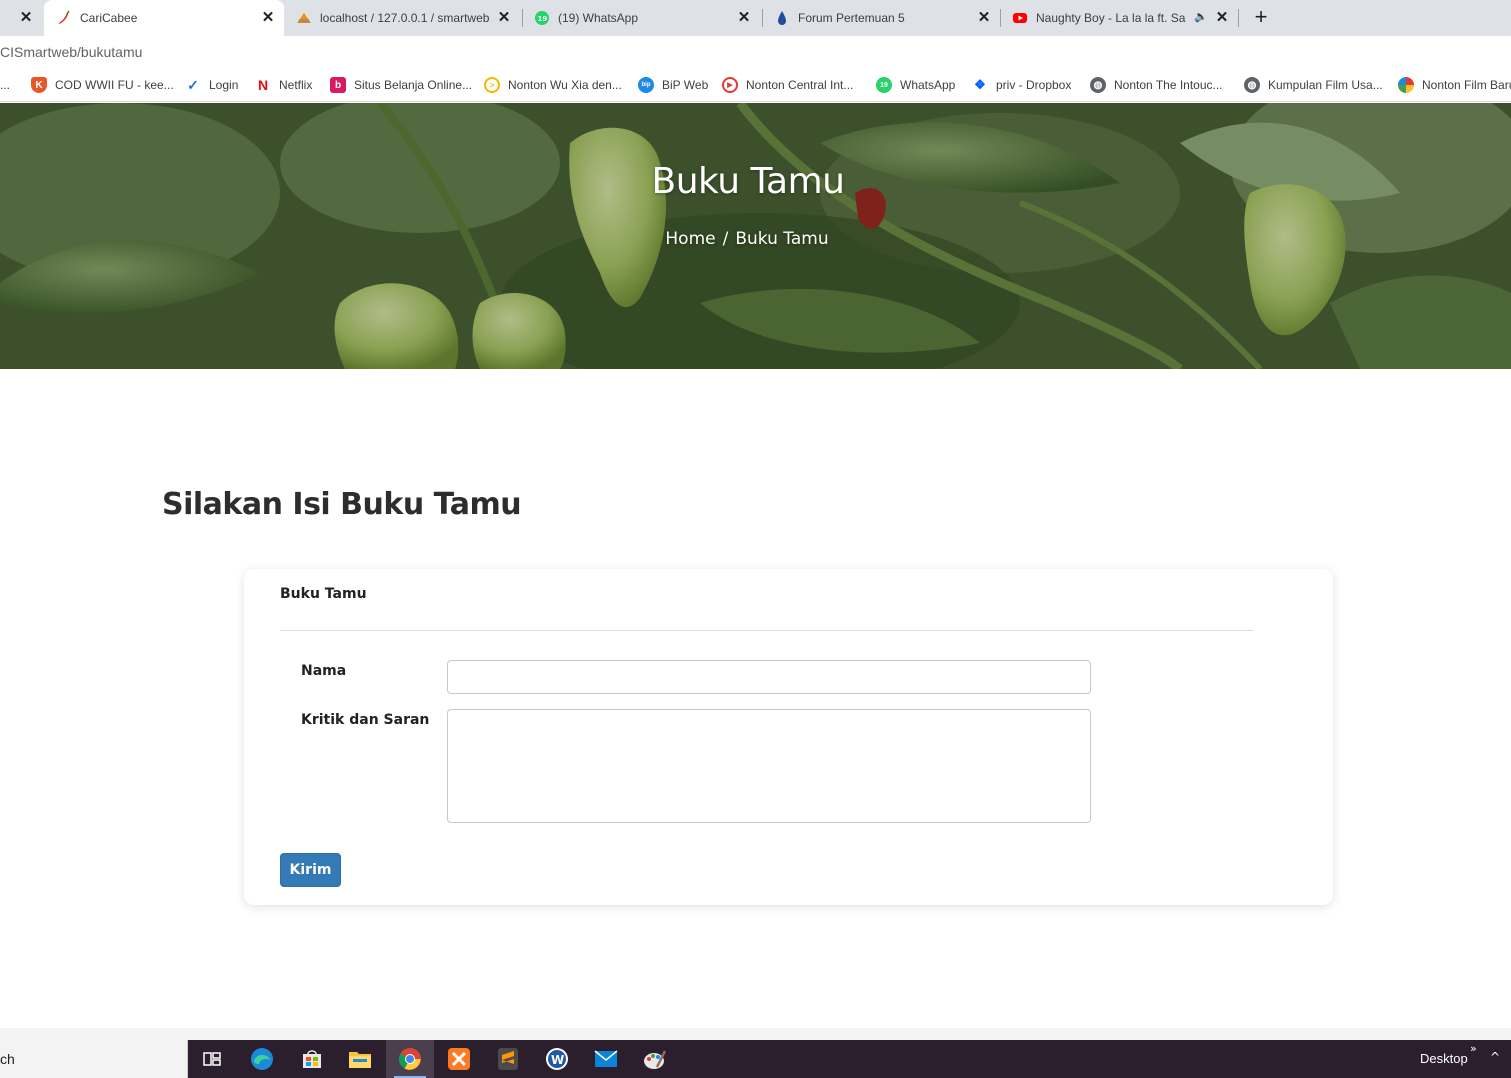 This screenshot has width=1511, height=1078. What do you see at coordinates (1261, 17) in the screenshot?
I see `new-tab-button: +` at bounding box center [1261, 17].